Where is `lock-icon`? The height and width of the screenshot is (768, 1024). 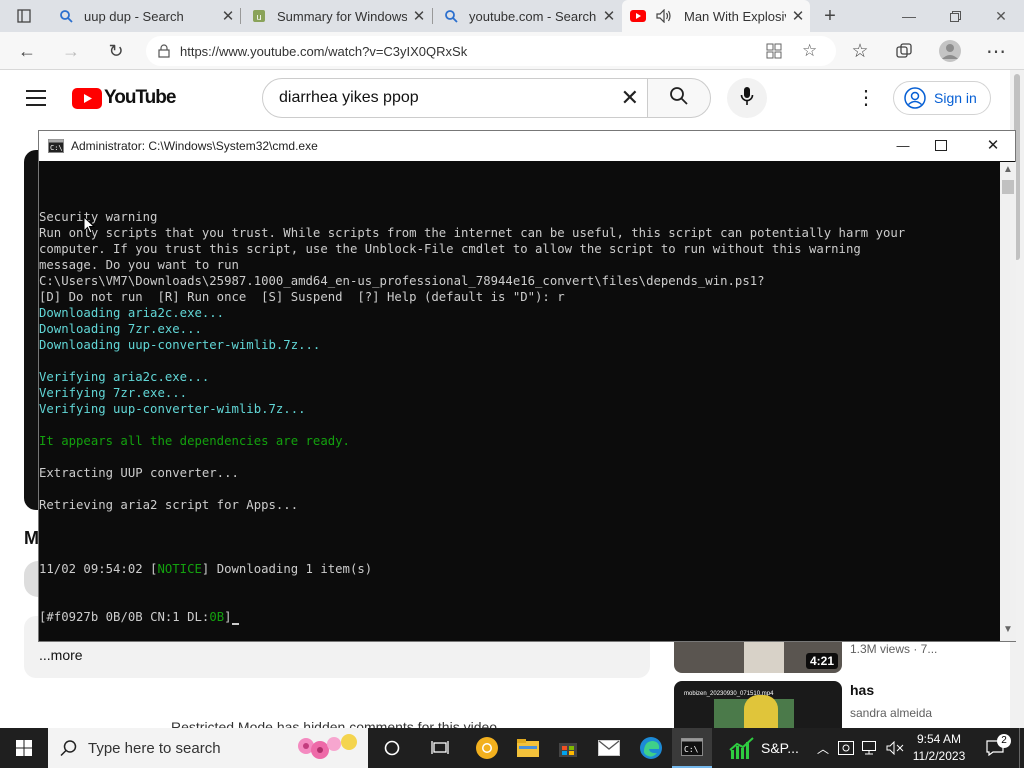
lock-icon is located at coordinates (164, 51).